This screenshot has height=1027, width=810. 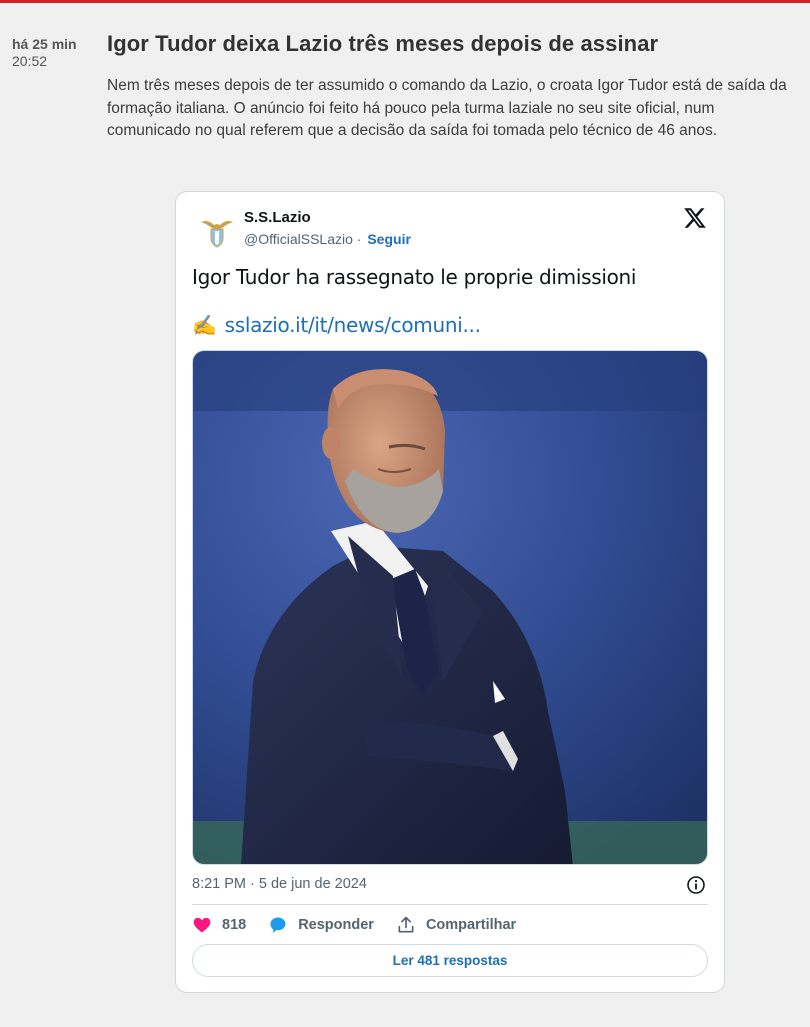 What do you see at coordinates (695, 218) in the screenshot?
I see `x-logo-icon` at bounding box center [695, 218].